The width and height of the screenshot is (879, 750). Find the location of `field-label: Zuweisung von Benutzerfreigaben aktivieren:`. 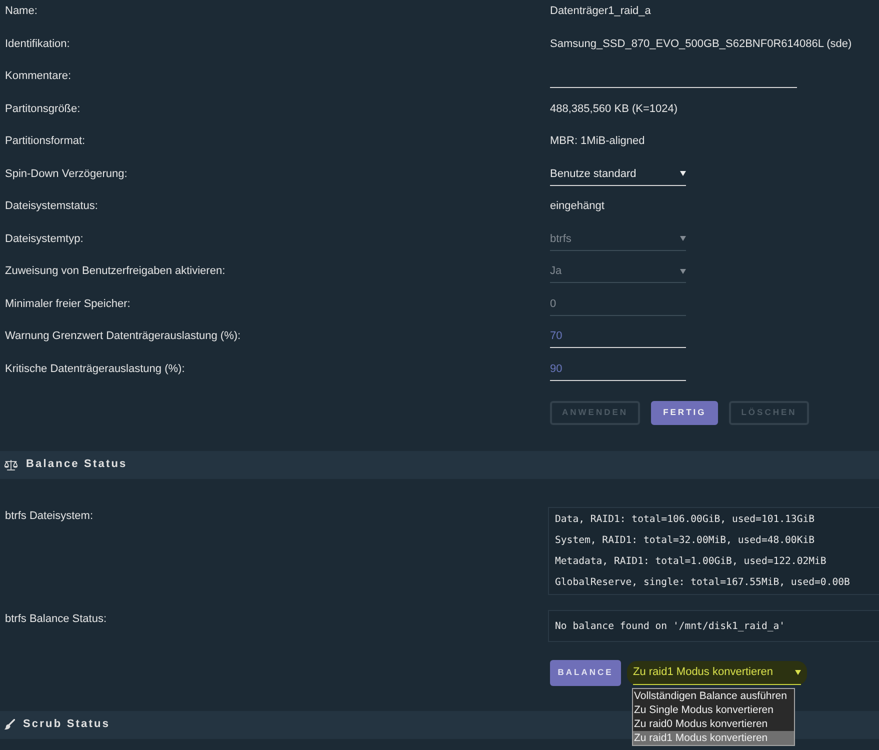

field-label: Zuweisung von Benutzerfreigaben aktivieren: is located at coordinates (115, 271).